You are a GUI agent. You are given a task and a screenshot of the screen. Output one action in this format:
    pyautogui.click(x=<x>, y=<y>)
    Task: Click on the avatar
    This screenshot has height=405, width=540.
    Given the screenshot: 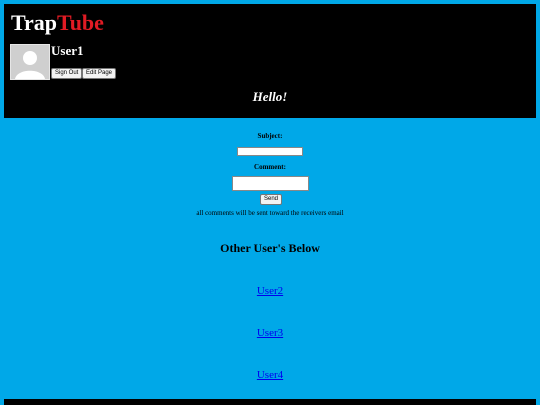 What is the action you would take?
    pyautogui.click(x=30, y=62)
    